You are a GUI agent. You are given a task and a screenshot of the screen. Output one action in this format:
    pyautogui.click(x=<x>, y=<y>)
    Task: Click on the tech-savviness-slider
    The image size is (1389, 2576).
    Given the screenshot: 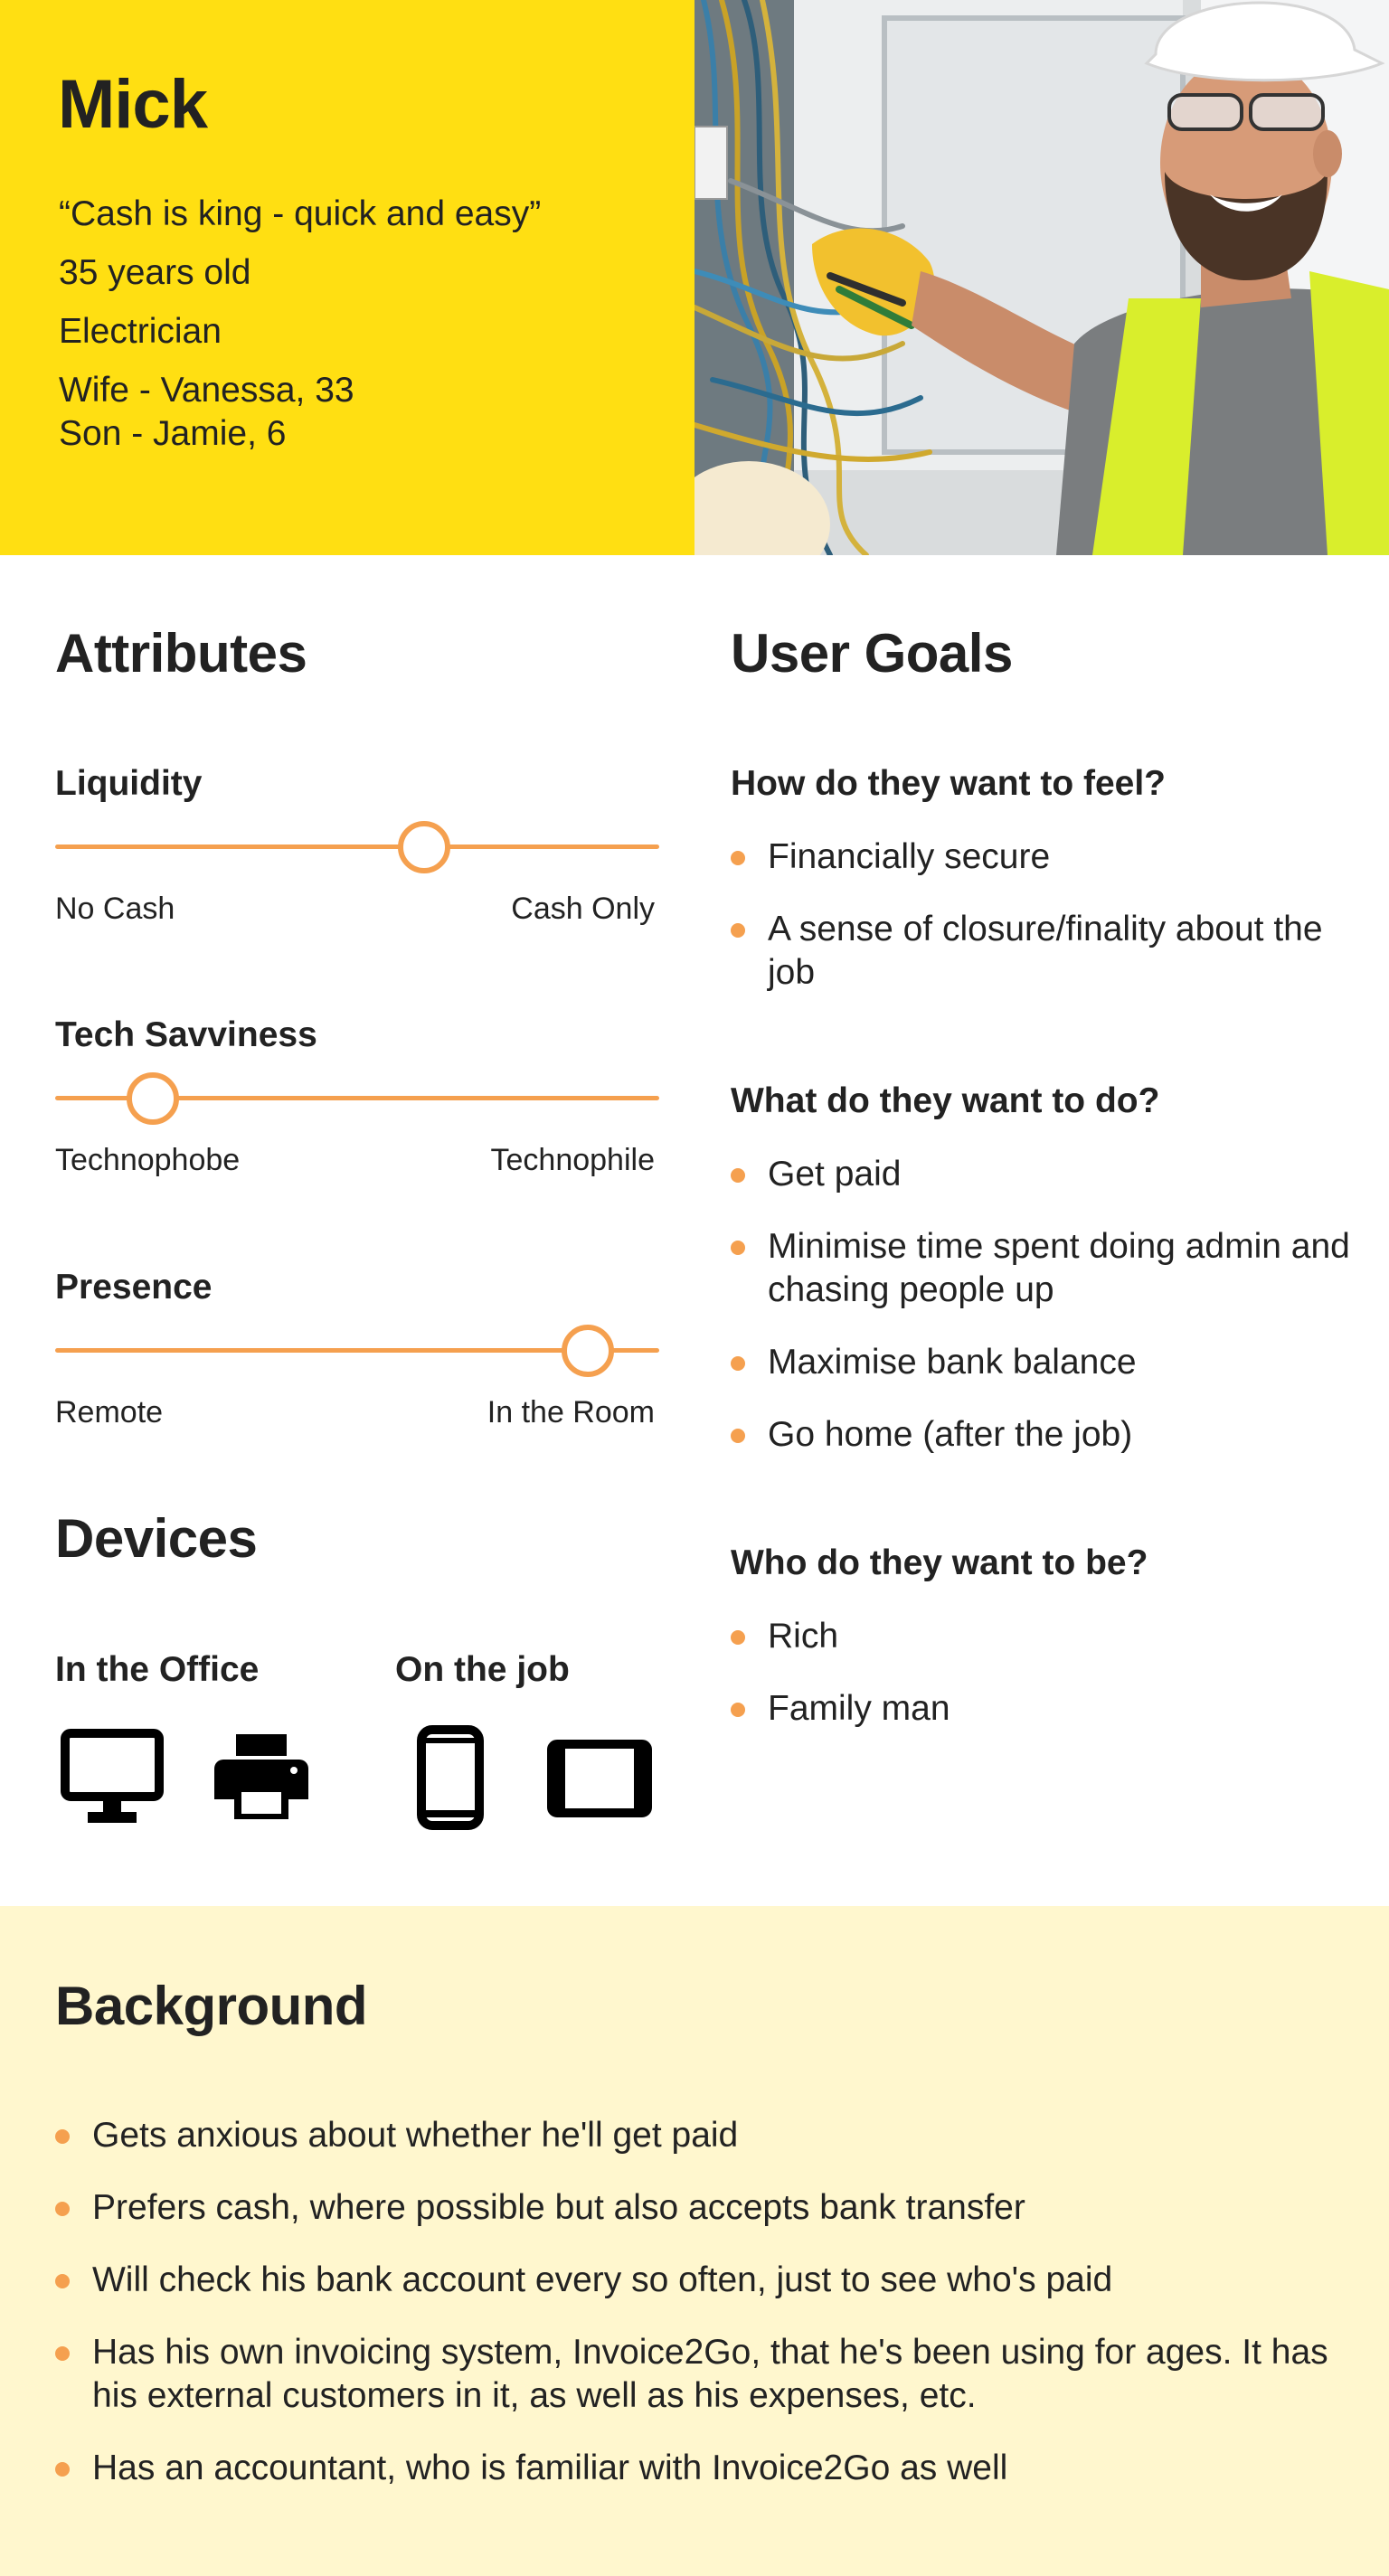 What is the action you would take?
    pyautogui.click(x=357, y=1098)
    